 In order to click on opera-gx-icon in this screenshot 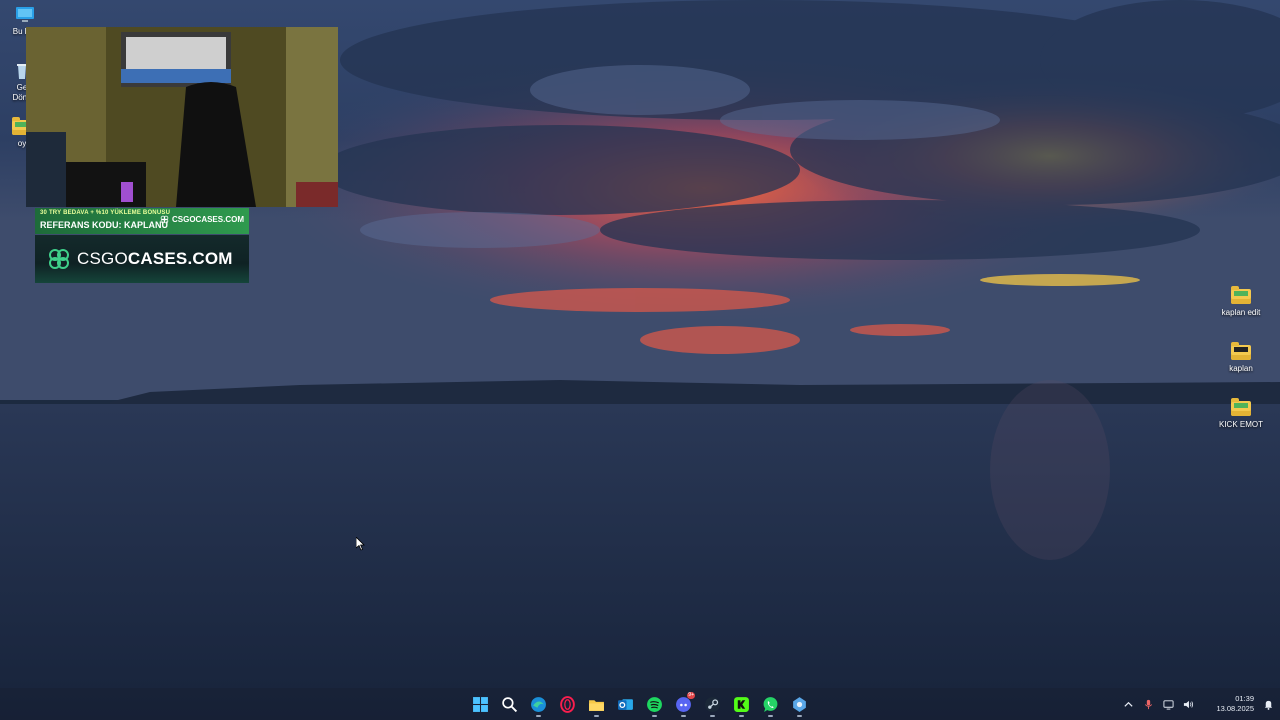, I will do `click(567, 704)`.